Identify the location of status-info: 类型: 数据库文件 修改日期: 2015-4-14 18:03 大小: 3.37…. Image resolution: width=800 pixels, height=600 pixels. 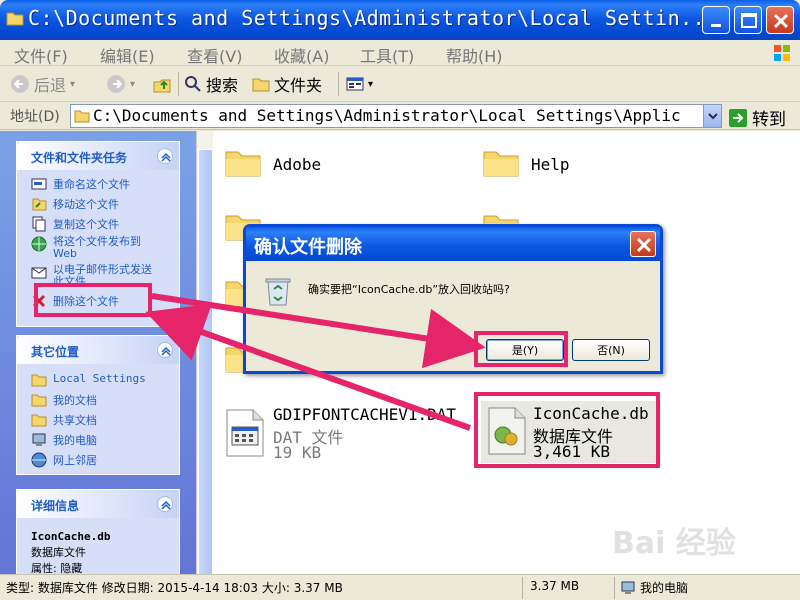
(174, 588).